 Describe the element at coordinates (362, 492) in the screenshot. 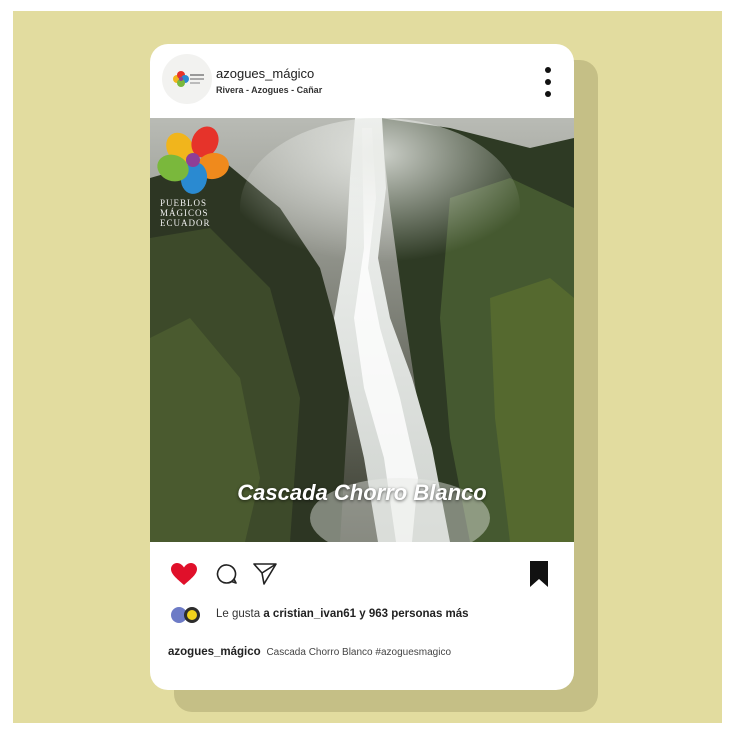

I see `photo-title: Cascada Chorro Blanco` at that location.